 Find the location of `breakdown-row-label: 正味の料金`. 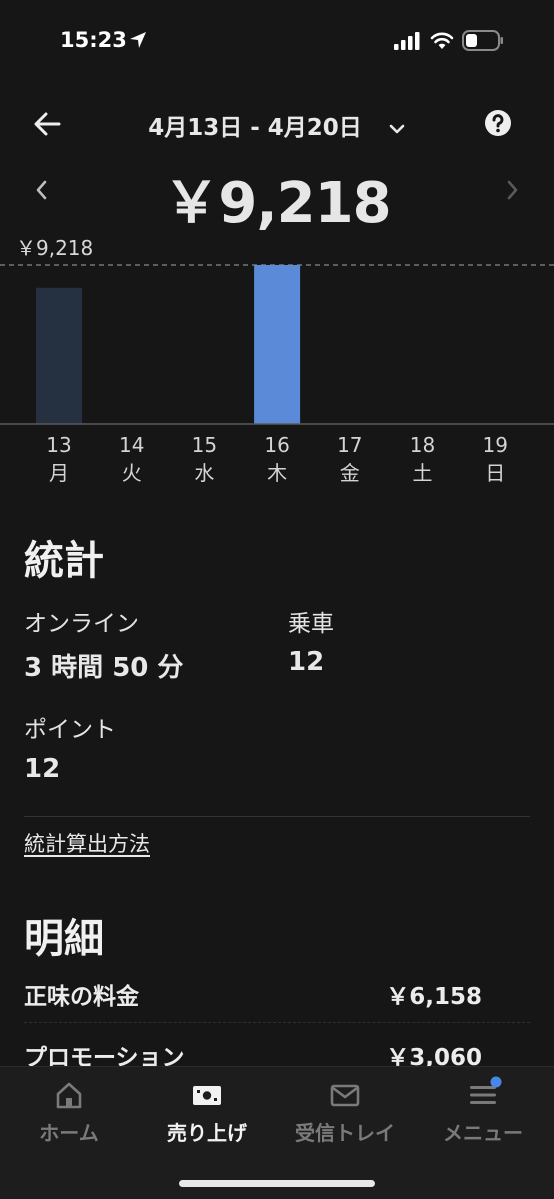

breakdown-row-label: 正味の料金 is located at coordinates (81, 997).